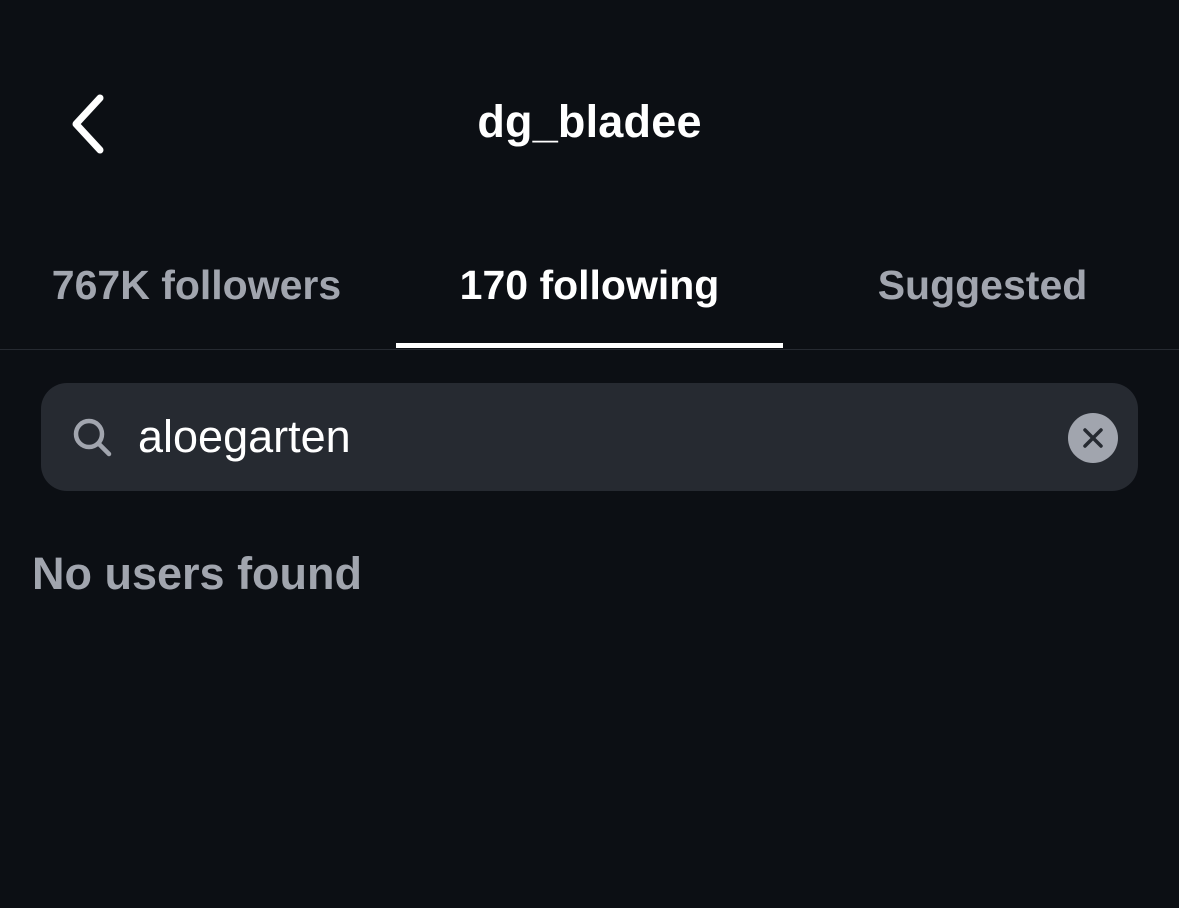 This screenshot has width=1179, height=908. I want to click on tab-following: 170 following, so click(589, 297).